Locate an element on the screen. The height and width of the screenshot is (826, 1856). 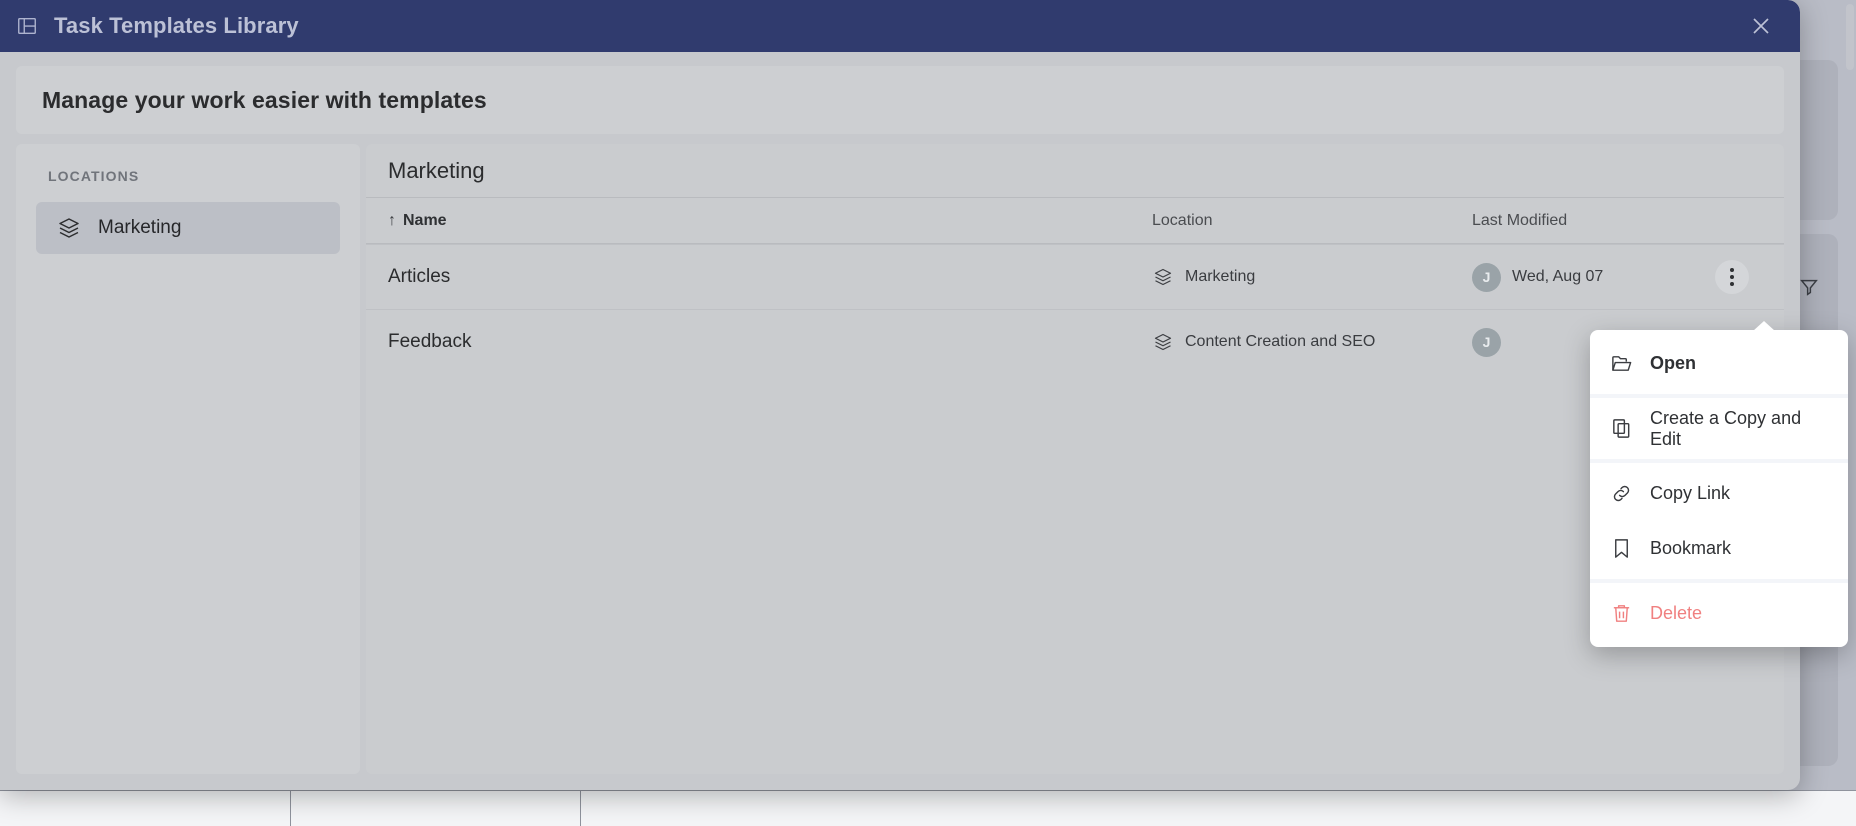
layout-panel-icon is located at coordinates (27, 26).